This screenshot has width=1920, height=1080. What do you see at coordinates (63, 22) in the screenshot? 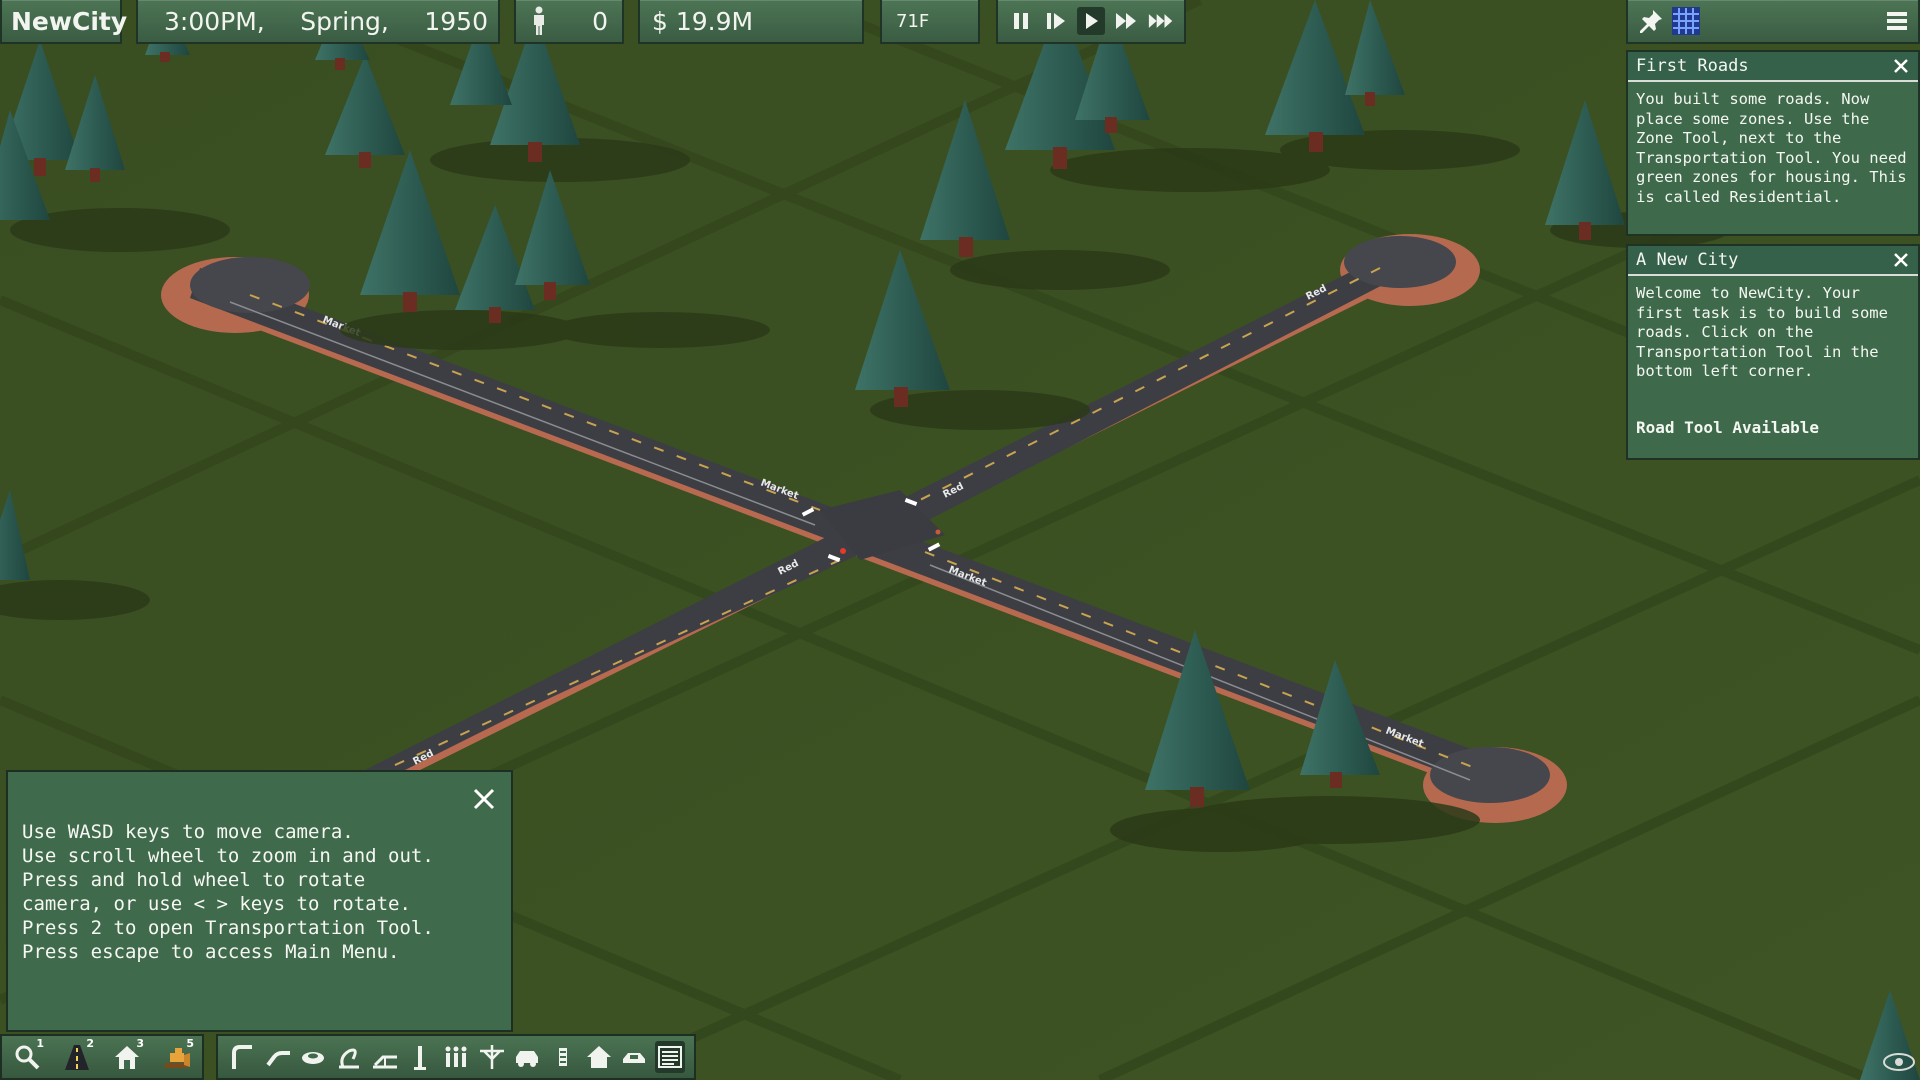
I see `city-name: NewCity` at bounding box center [63, 22].